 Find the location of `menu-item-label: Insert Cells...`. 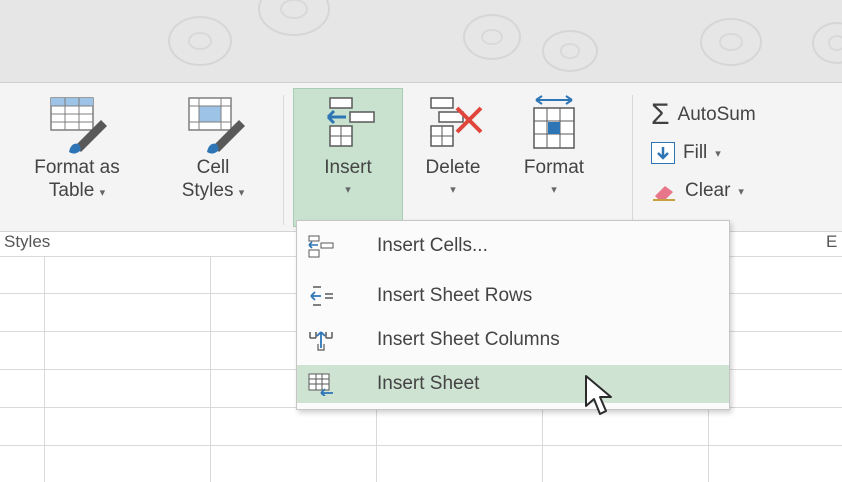

menu-item-label: Insert Cells... is located at coordinates (432, 245).